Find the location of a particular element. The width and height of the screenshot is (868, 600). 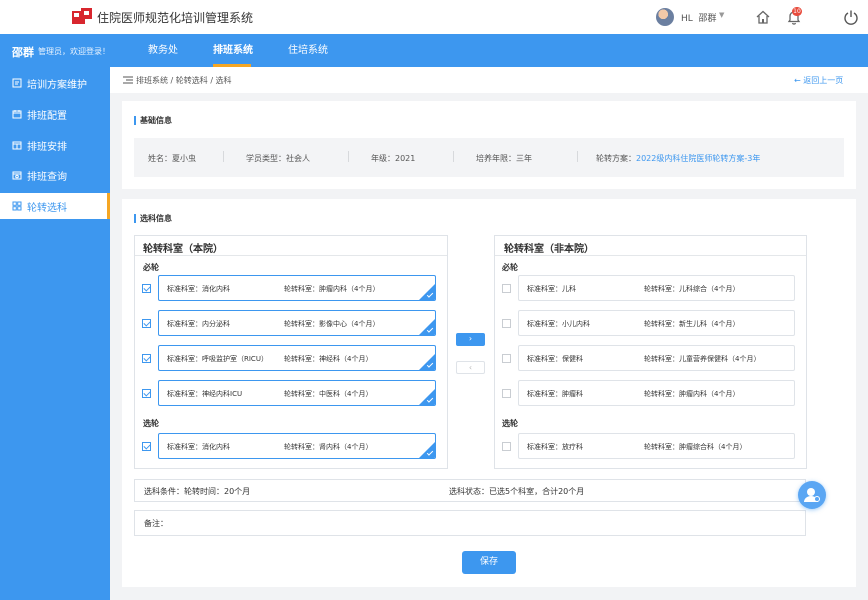

rotation-dept: 轮转科室：肿瘤内科（4个月） is located at coordinates (692, 394).